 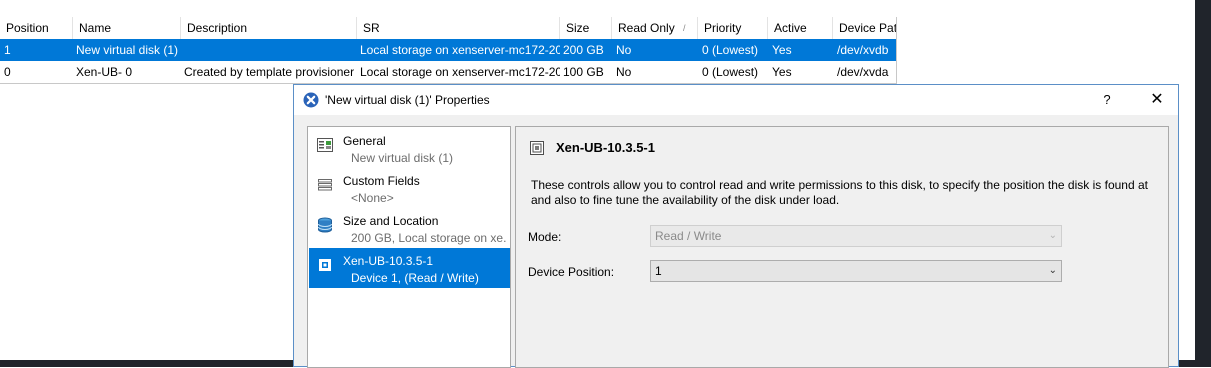 I want to click on column-header-active: Active, so click(x=800, y=28).